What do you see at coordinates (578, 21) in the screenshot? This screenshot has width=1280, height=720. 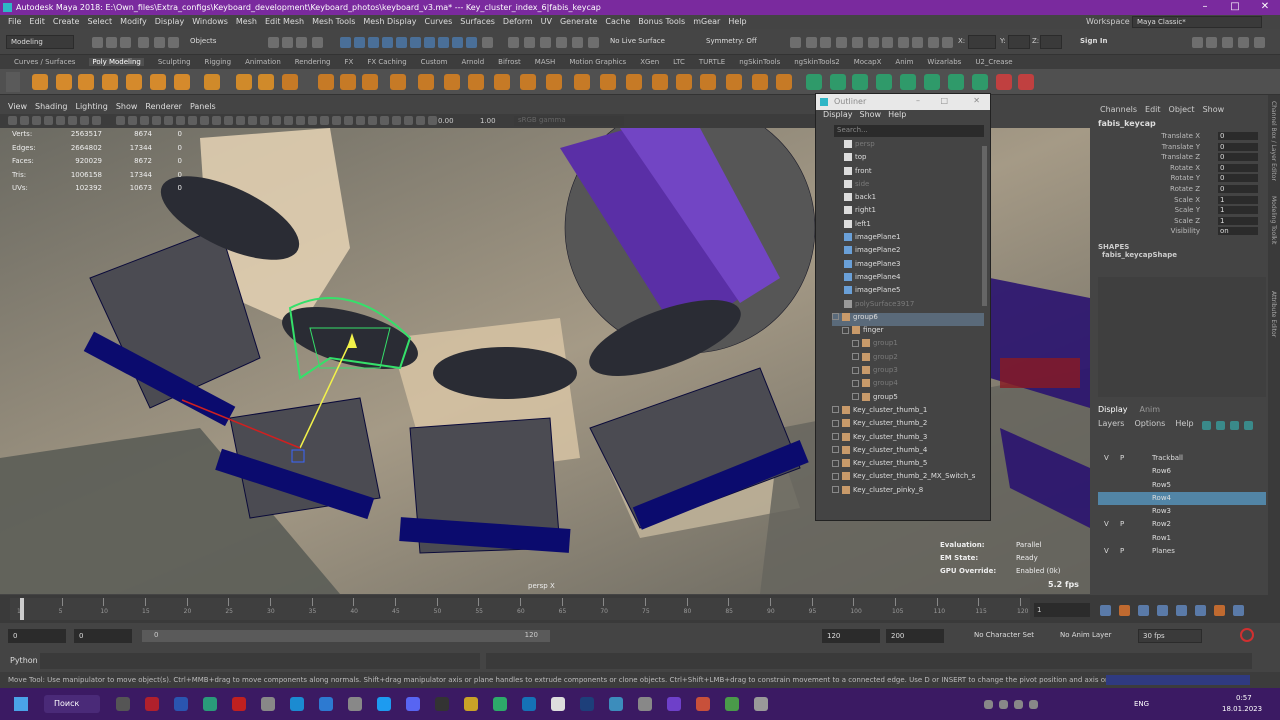 I see `menu-generate: Generate` at bounding box center [578, 21].